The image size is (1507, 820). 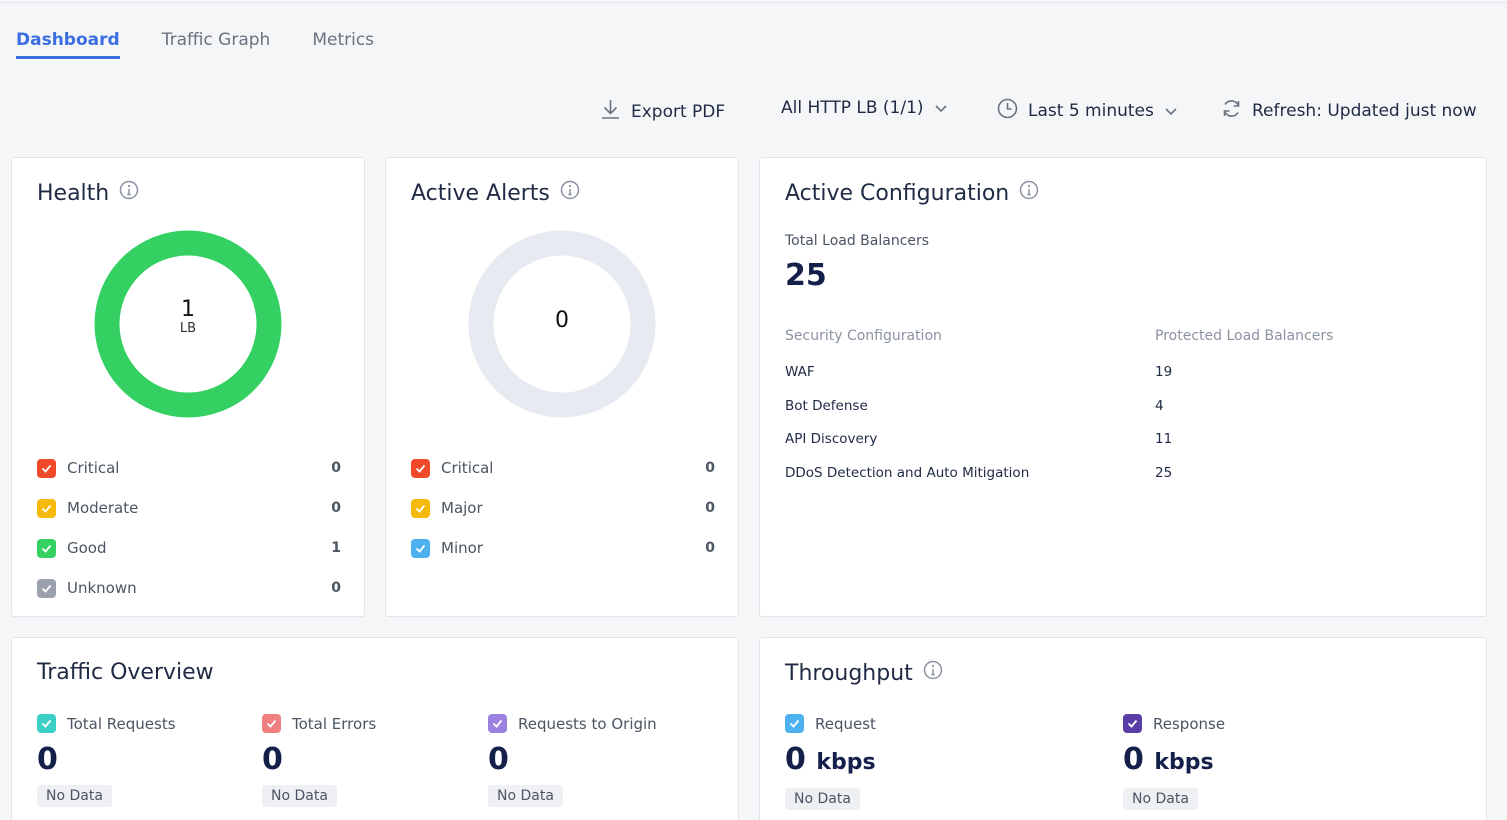 What do you see at coordinates (334, 723) in the screenshot?
I see `metric-label: Total Errors` at bounding box center [334, 723].